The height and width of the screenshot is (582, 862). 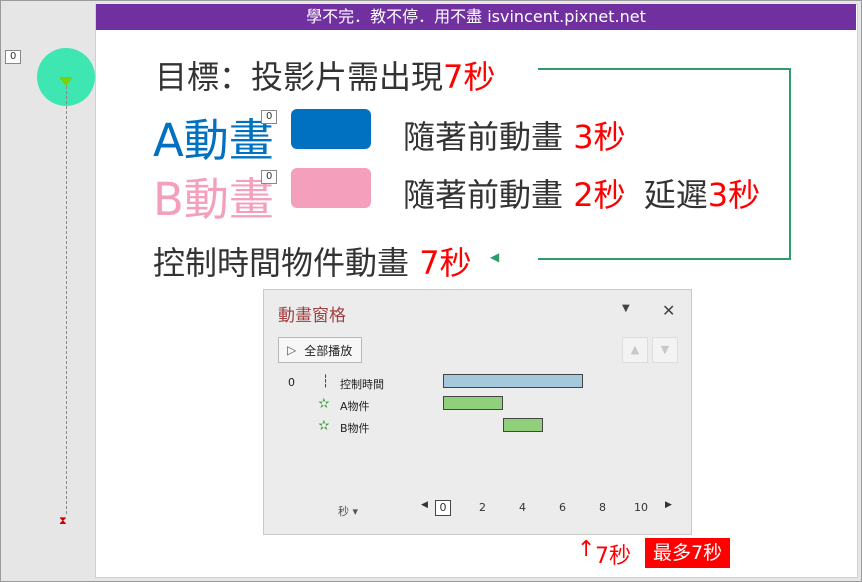 I want to click on timeline-tick: 4, so click(x=522, y=507).